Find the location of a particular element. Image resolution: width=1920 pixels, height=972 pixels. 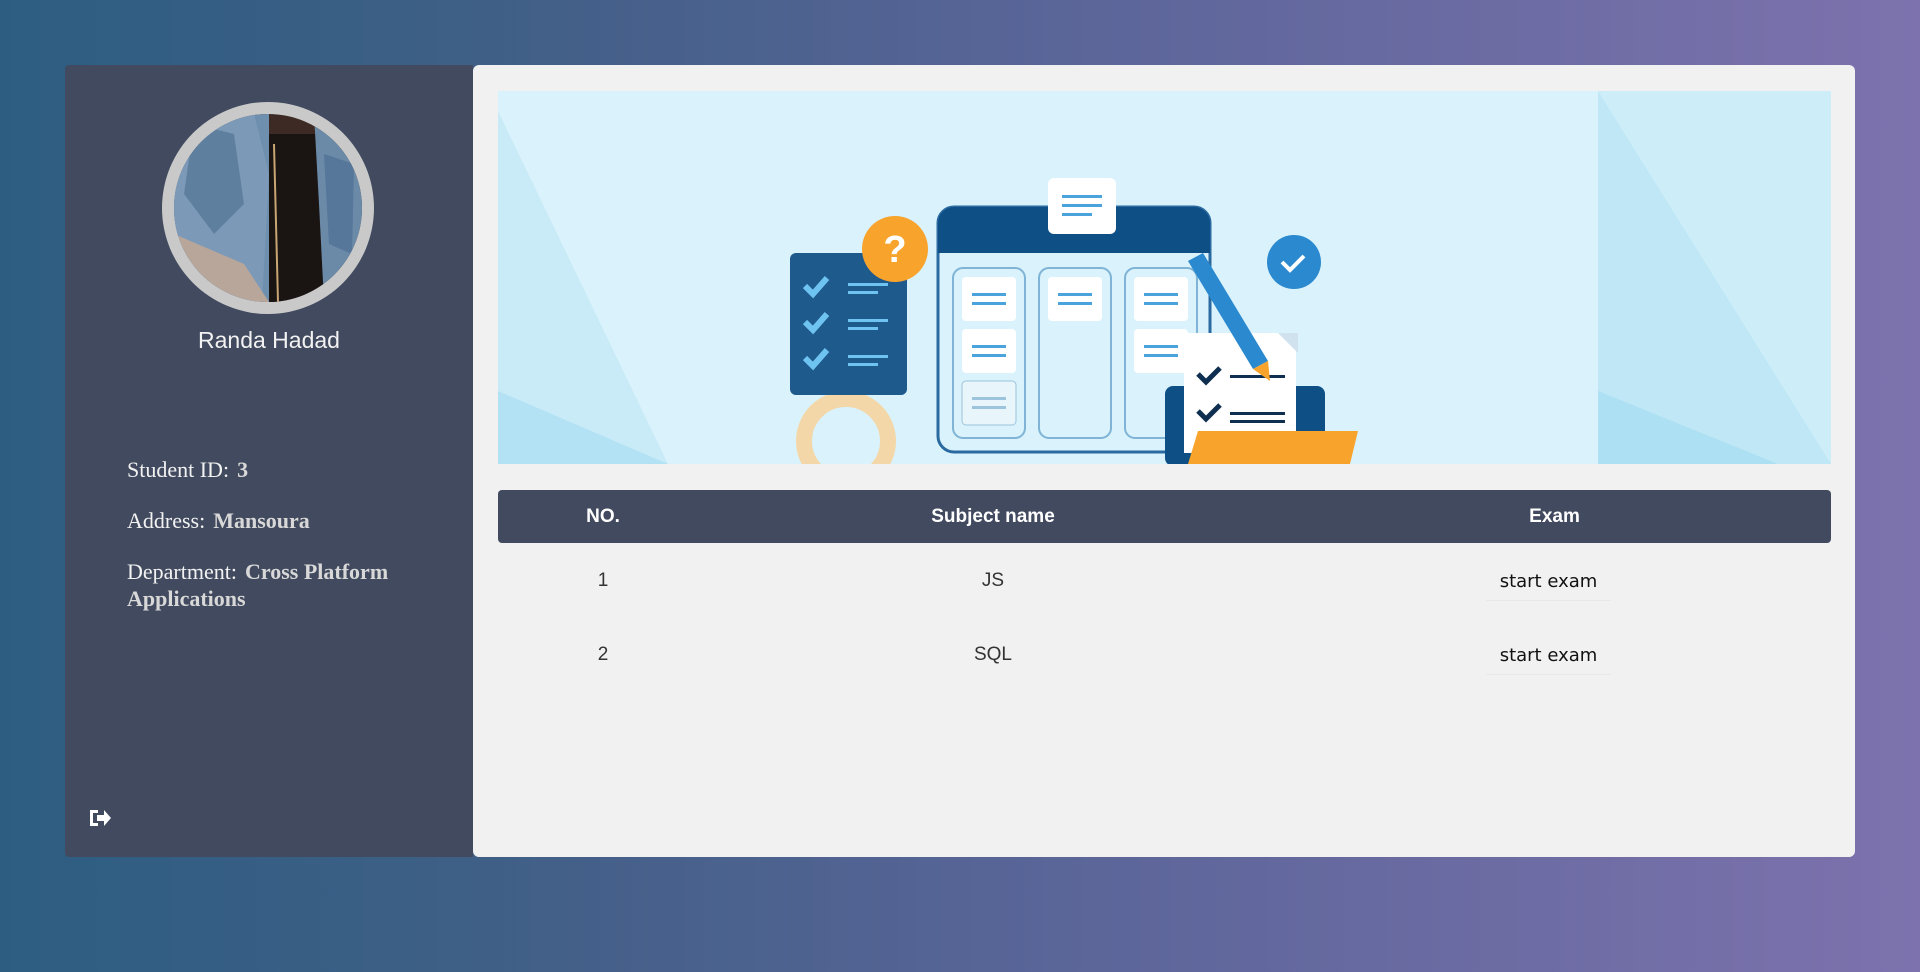

avatar is located at coordinates (268, 208).